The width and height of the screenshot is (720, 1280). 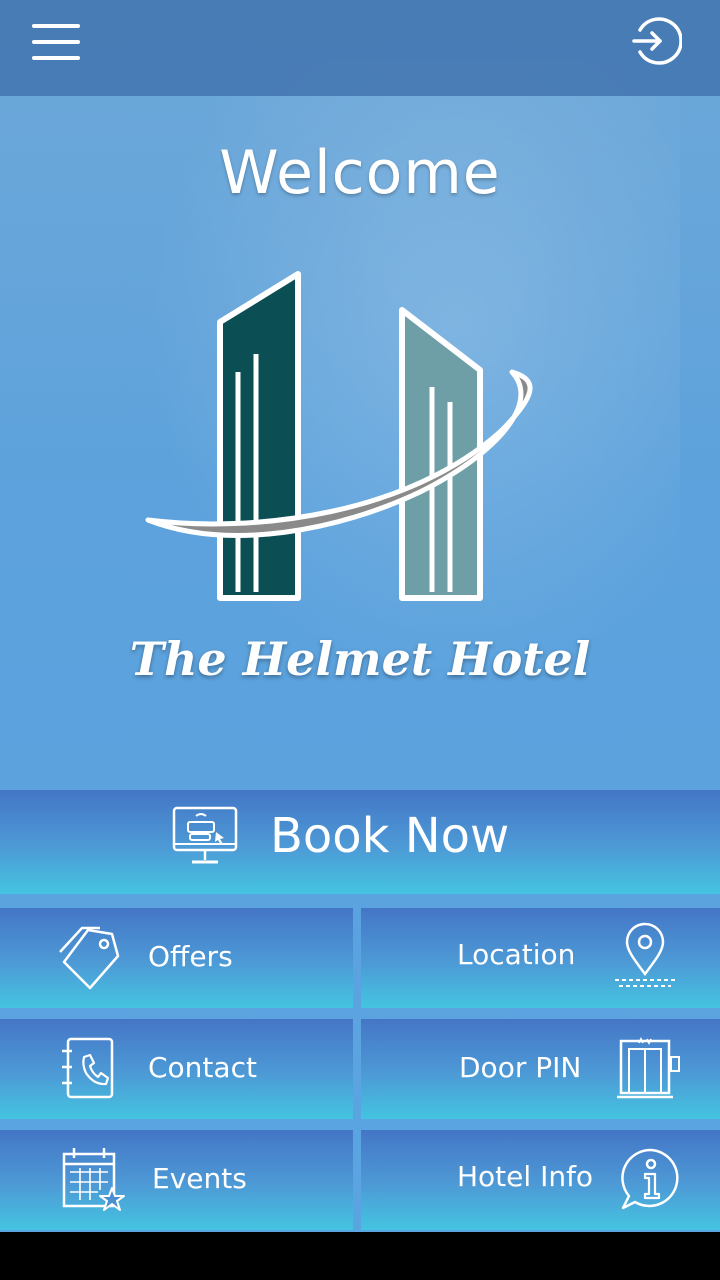 I want to click on offers-tile: Offers, so click(x=176, y=958).